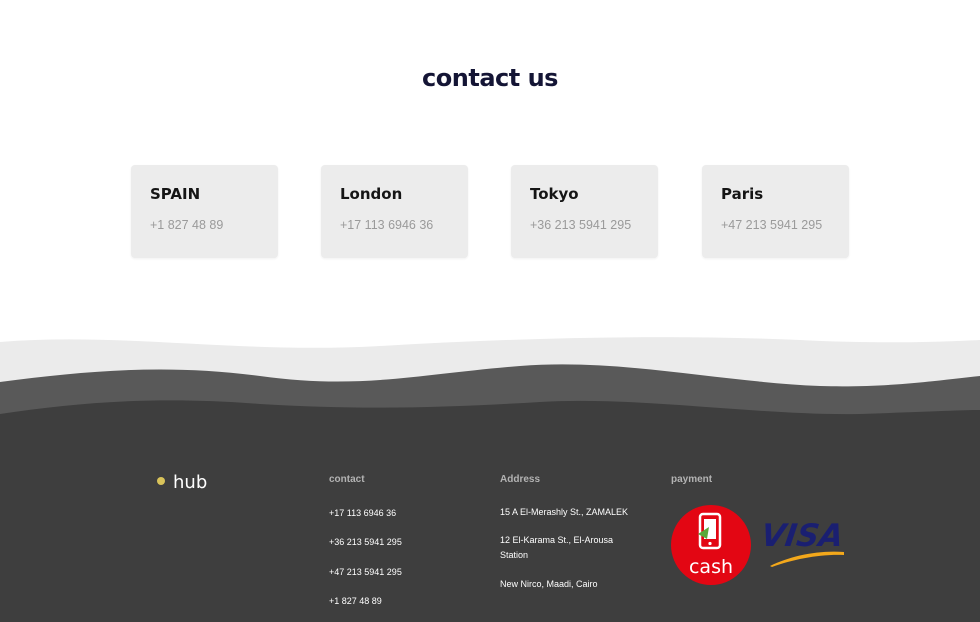 This screenshot has height=622, width=980. I want to click on footer-address-heading: Address, so click(520, 479).